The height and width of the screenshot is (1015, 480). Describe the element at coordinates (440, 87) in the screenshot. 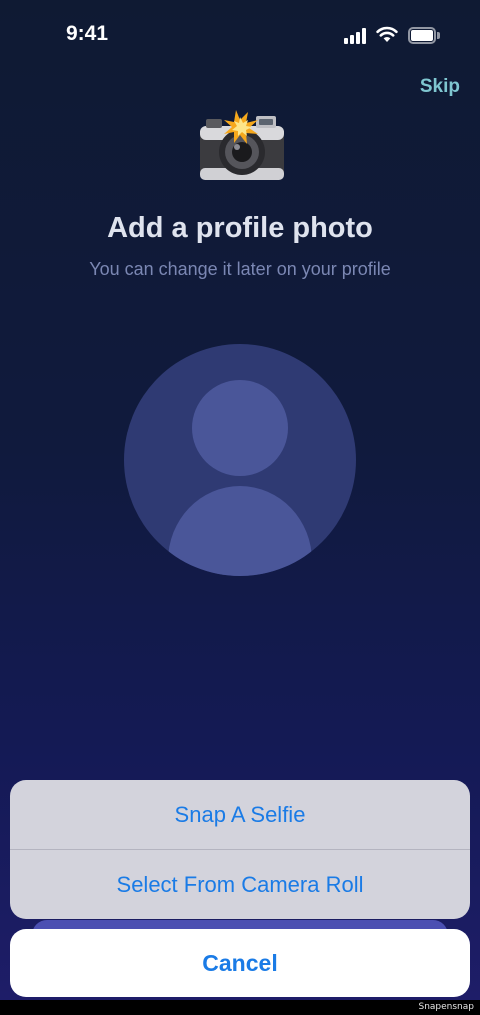

I see `skip-button: Skip` at that location.